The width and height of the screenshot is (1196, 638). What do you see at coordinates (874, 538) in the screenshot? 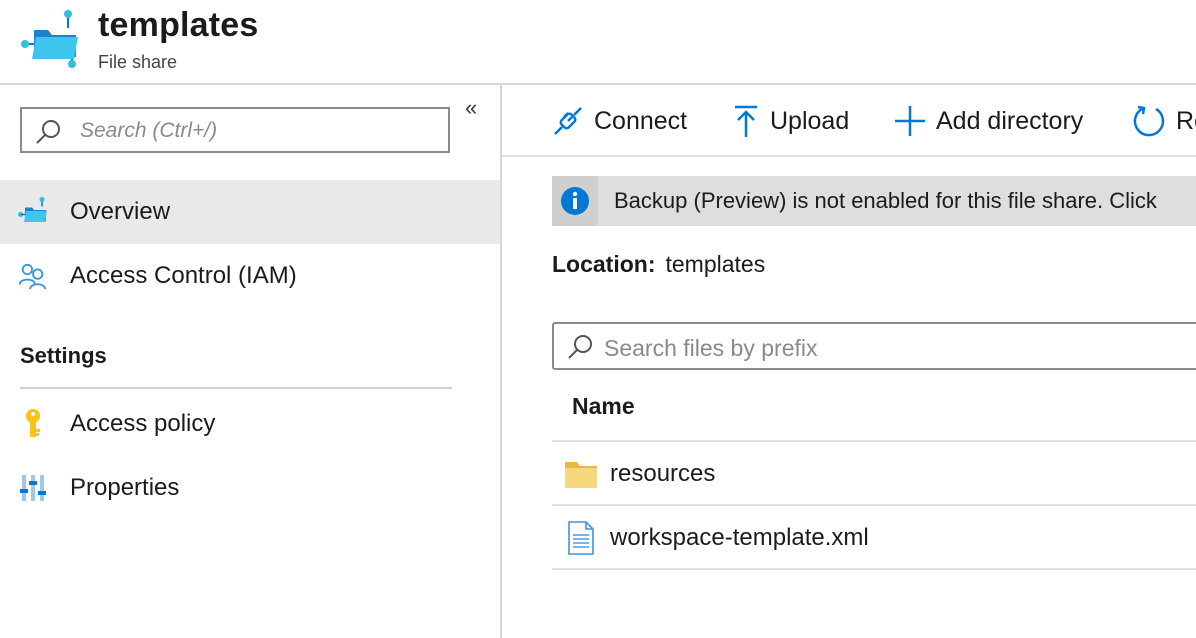
I see `table-row: workspace-template.xml` at bounding box center [874, 538].